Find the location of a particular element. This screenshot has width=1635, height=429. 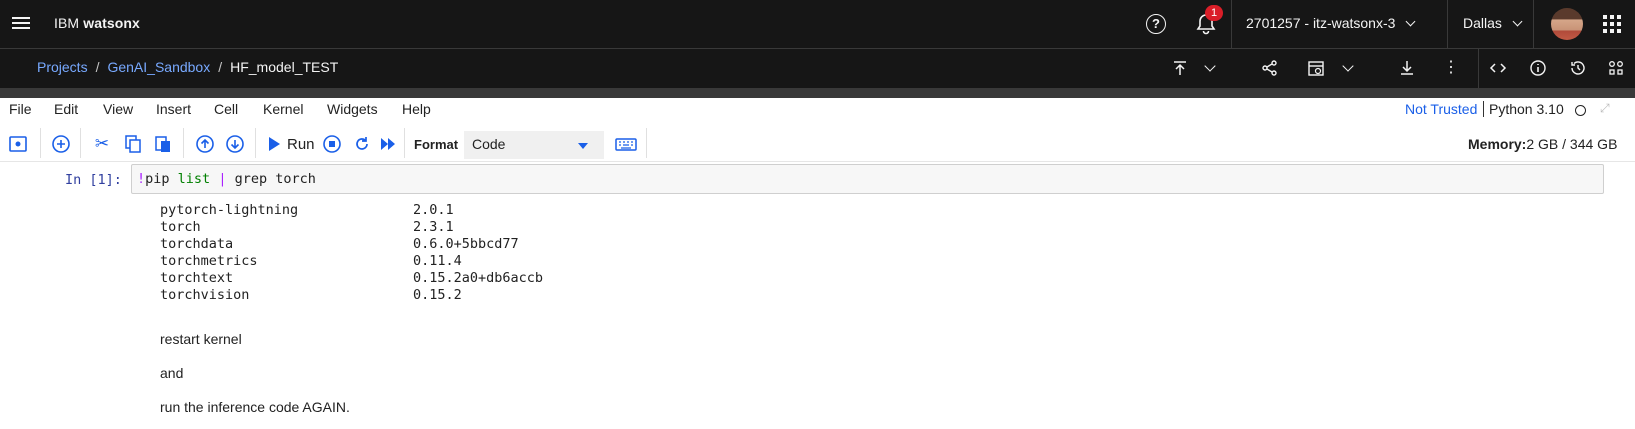

breadcrumb-genai-sandbox: GenAI_Sandbox is located at coordinates (158, 67).